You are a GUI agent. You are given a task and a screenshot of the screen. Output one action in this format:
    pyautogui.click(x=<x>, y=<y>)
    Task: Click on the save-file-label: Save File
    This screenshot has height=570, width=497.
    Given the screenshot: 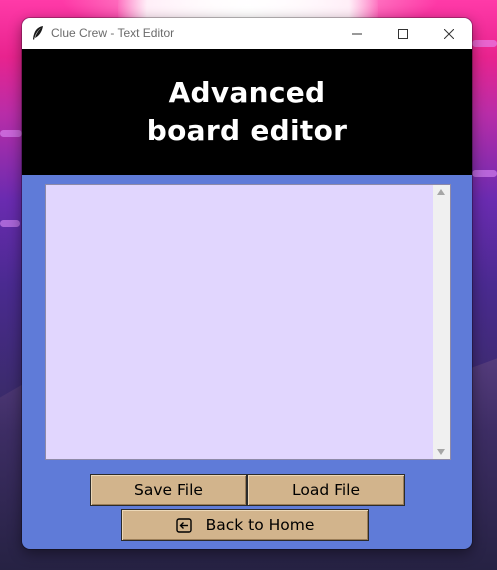 What is the action you would take?
    pyautogui.click(x=168, y=490)
    